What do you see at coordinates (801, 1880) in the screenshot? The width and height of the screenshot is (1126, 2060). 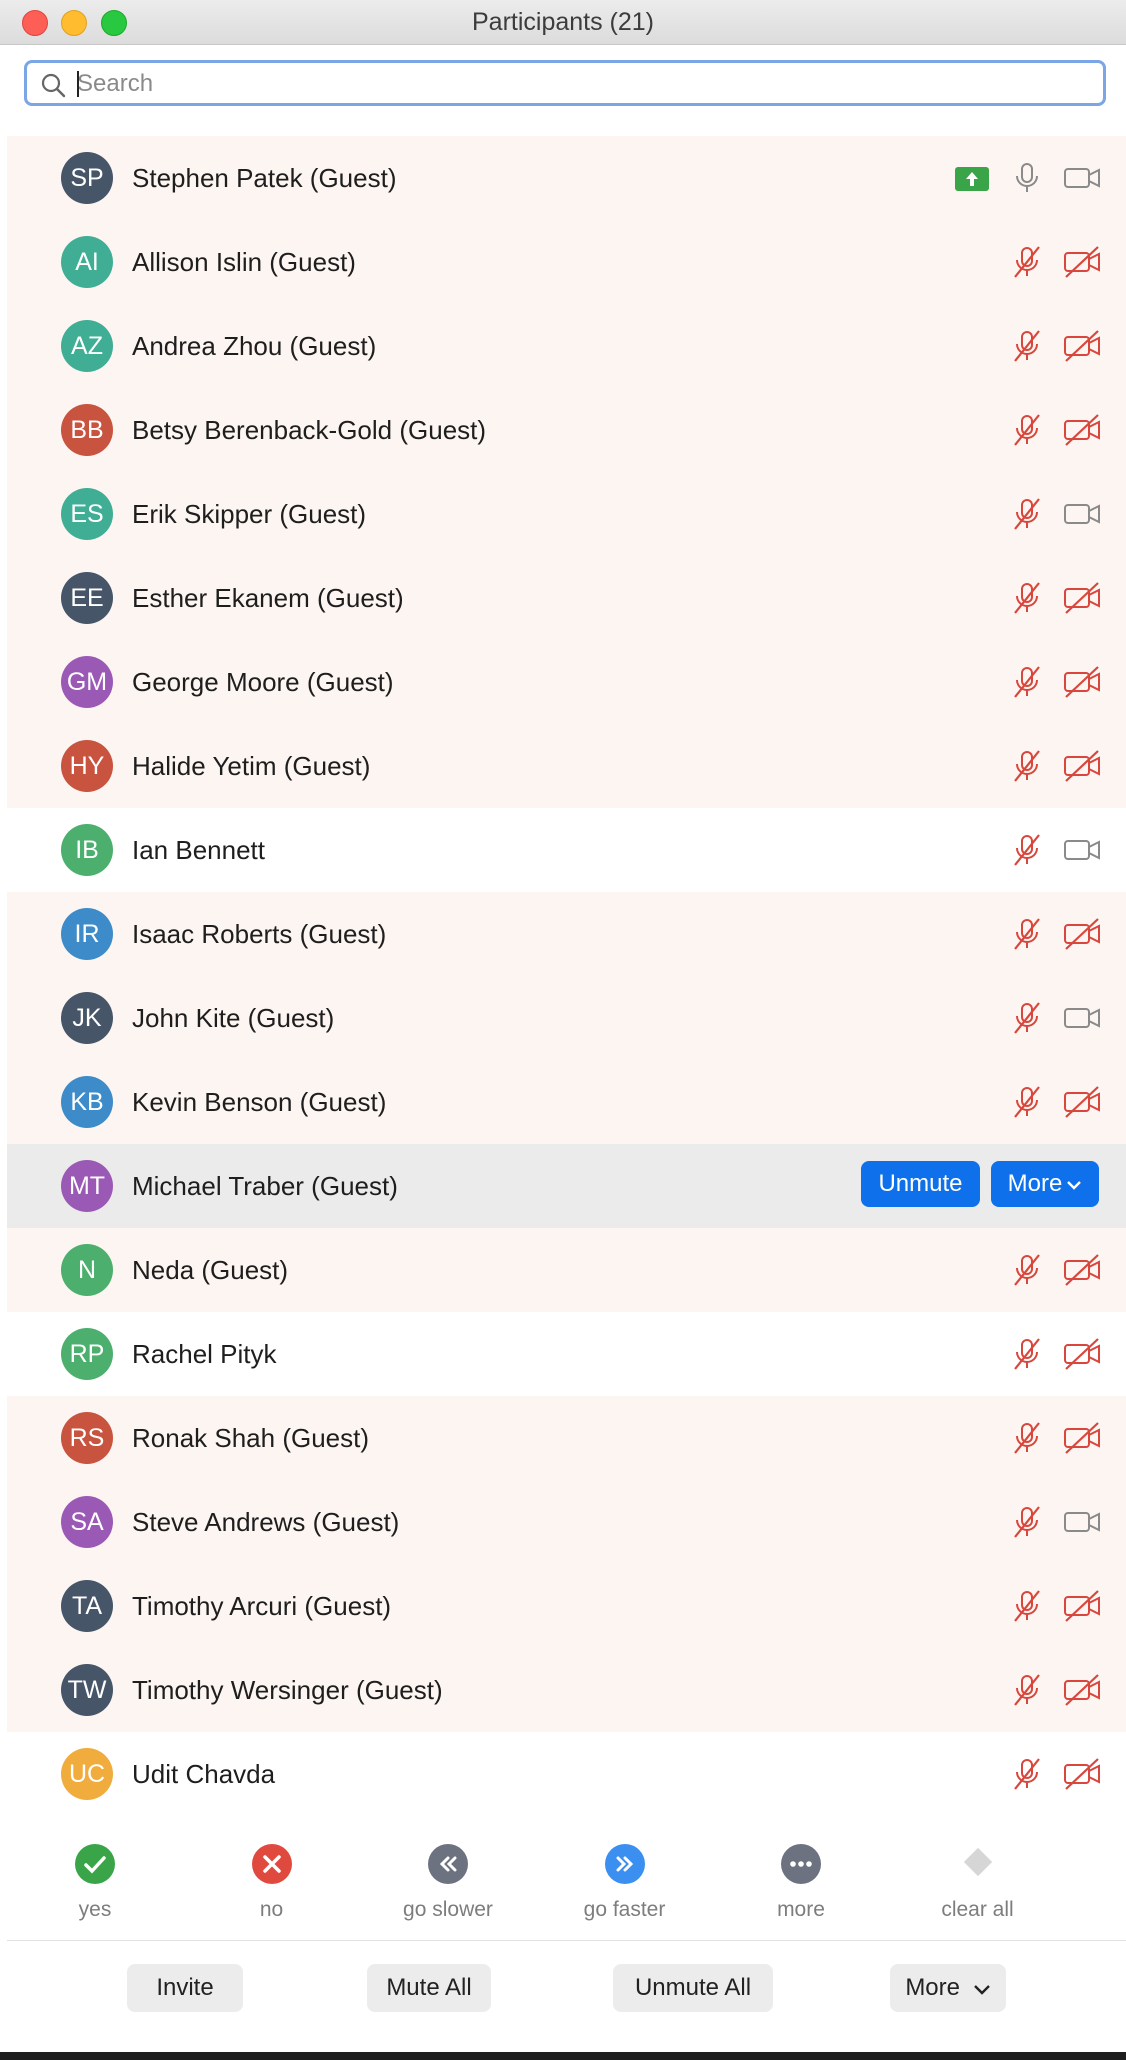 I see `reaction-more-button: more` at bounding box center [801, 1880].